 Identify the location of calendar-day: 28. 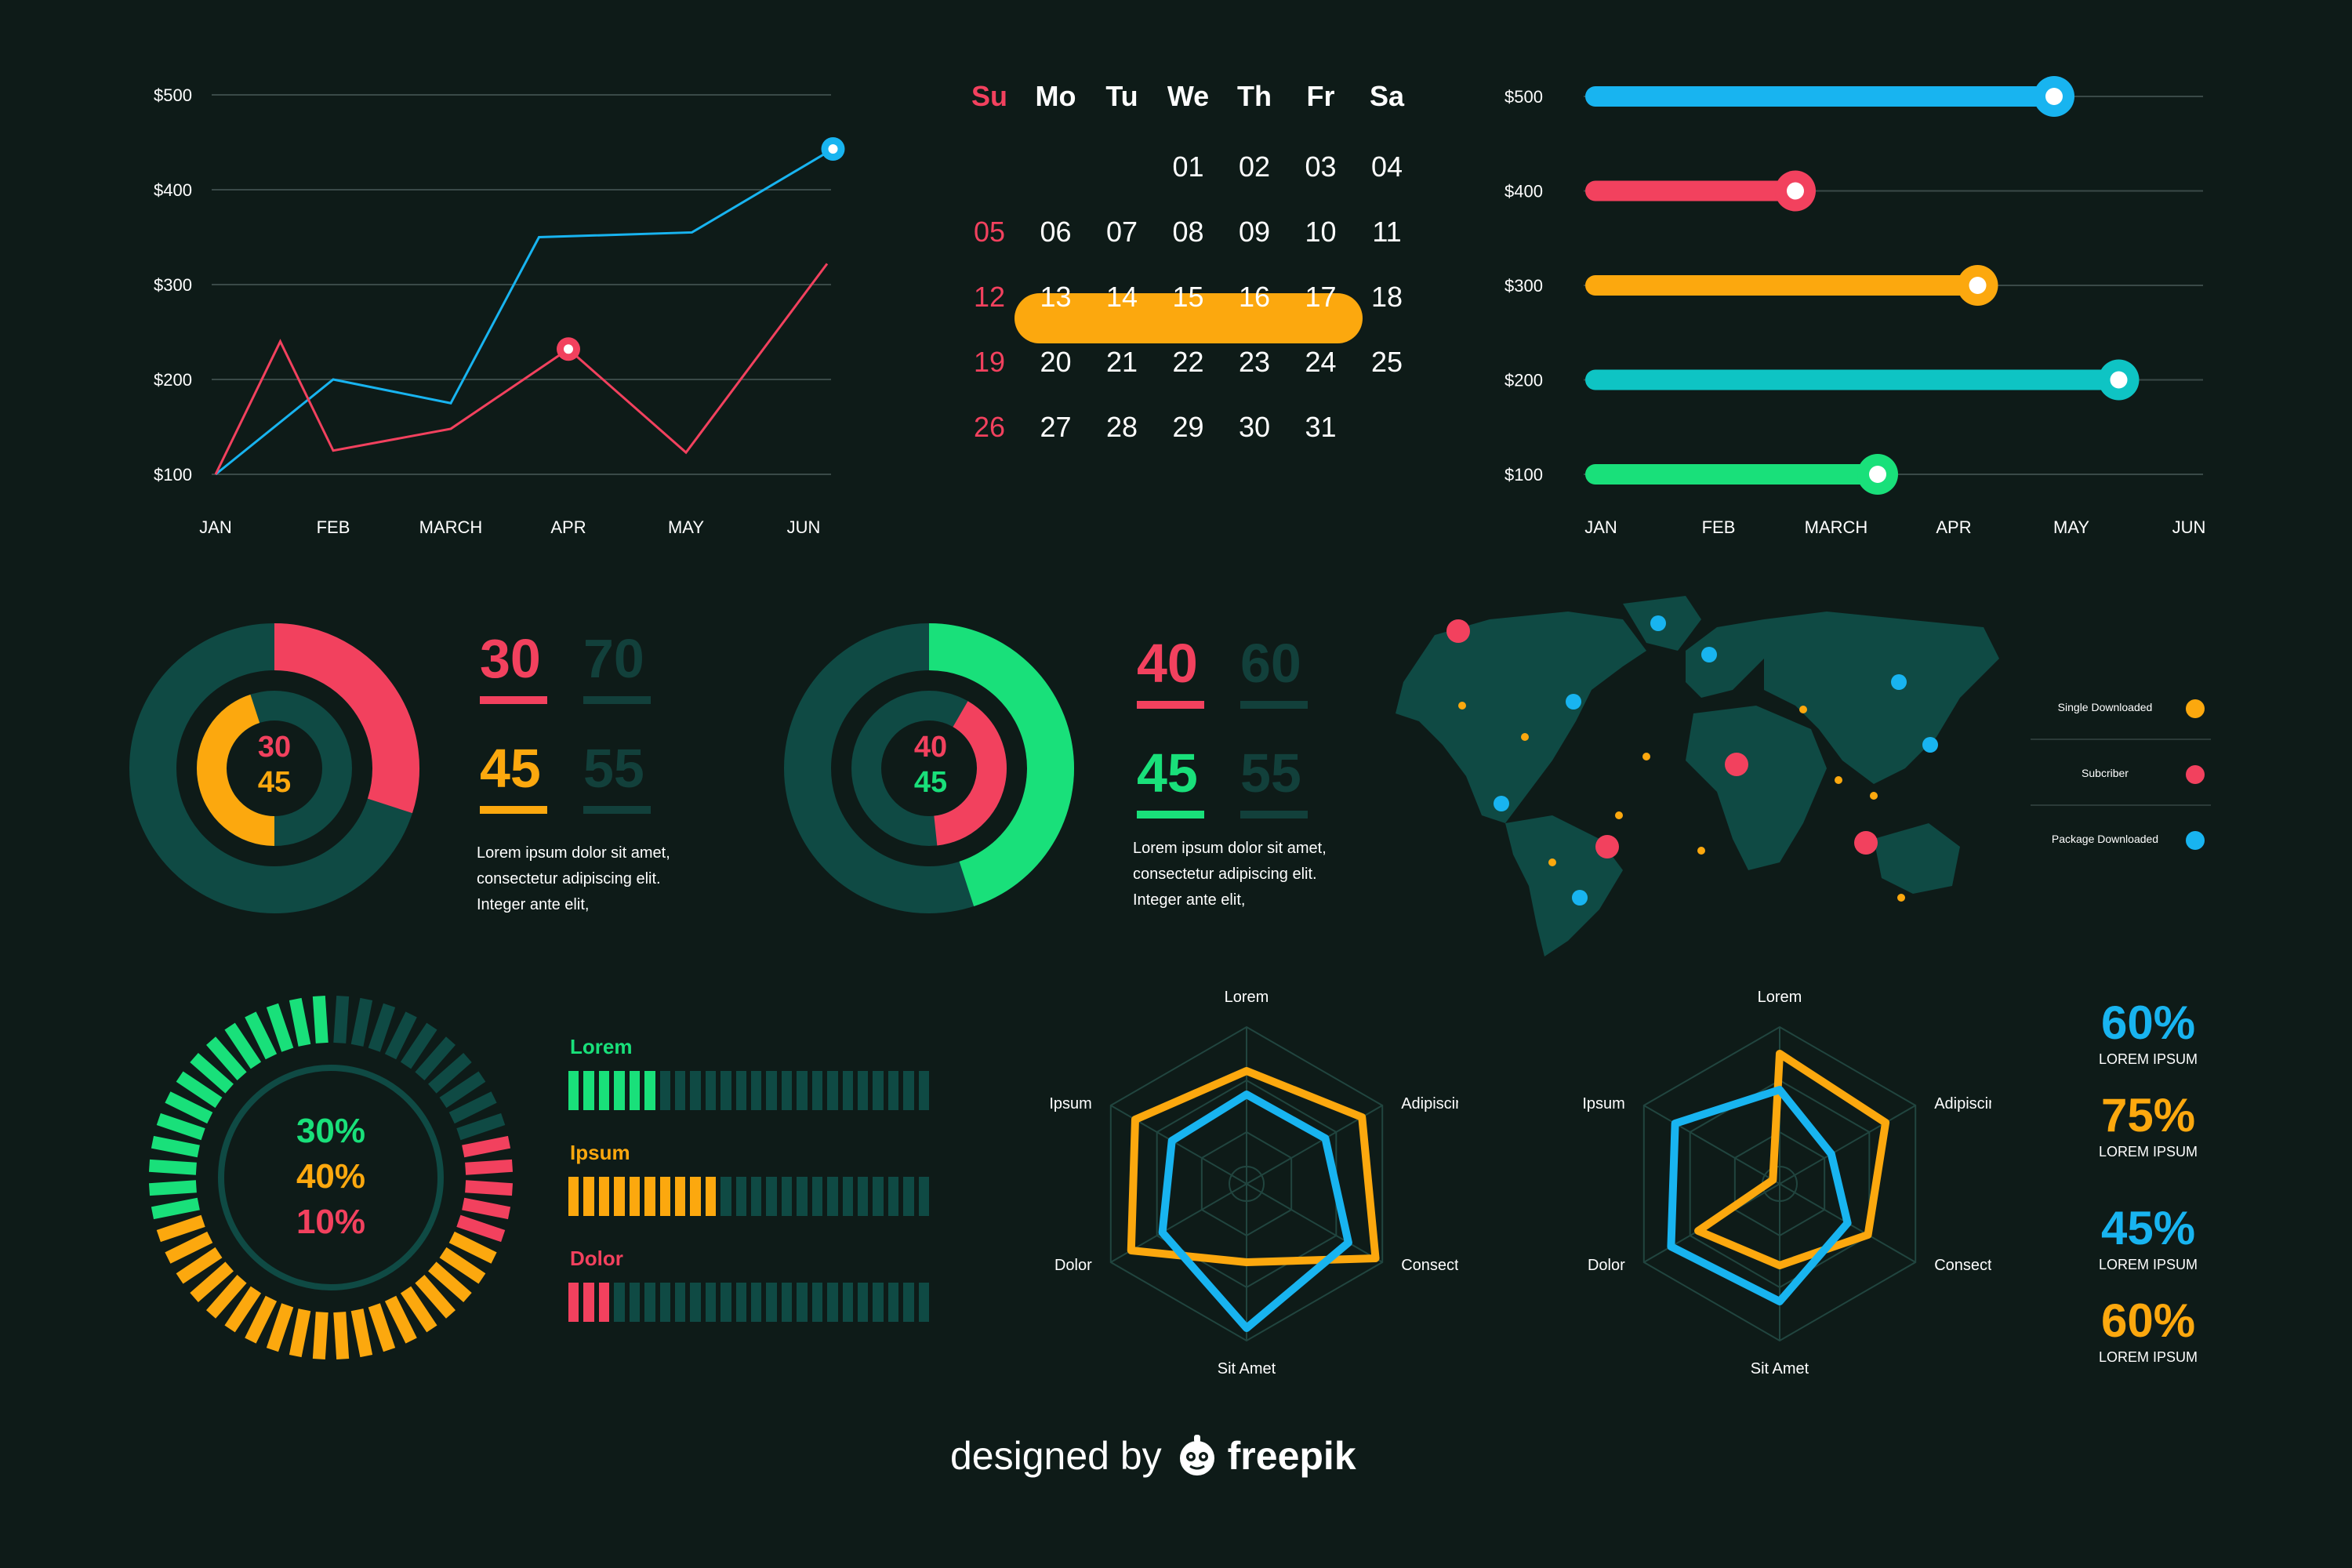
(1122, 427).